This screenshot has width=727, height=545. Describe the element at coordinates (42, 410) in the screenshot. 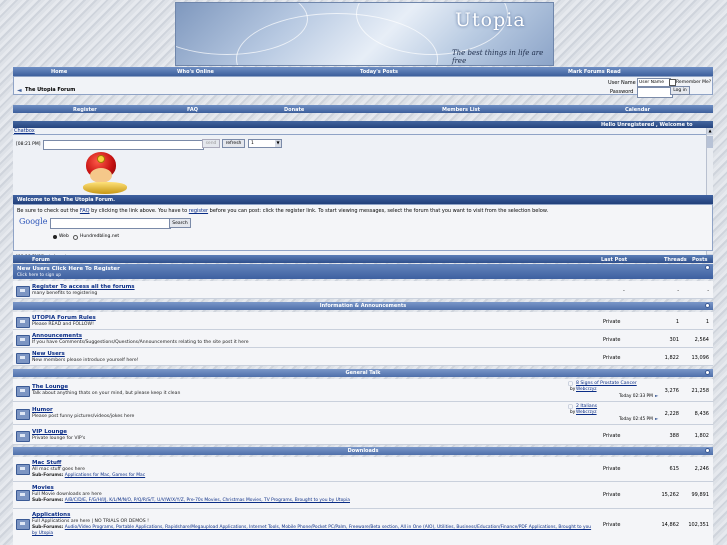

I see `forum-title: Humor` at that location.